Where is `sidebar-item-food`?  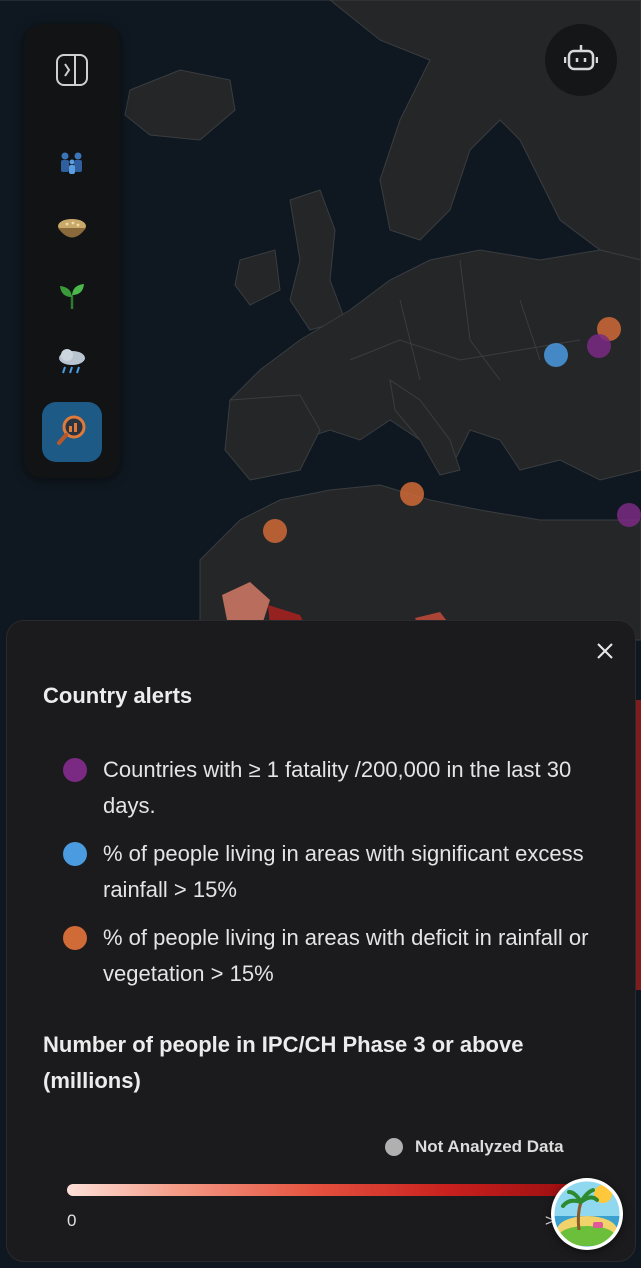
sidebar-item-food is located at coordinates (72, 232).